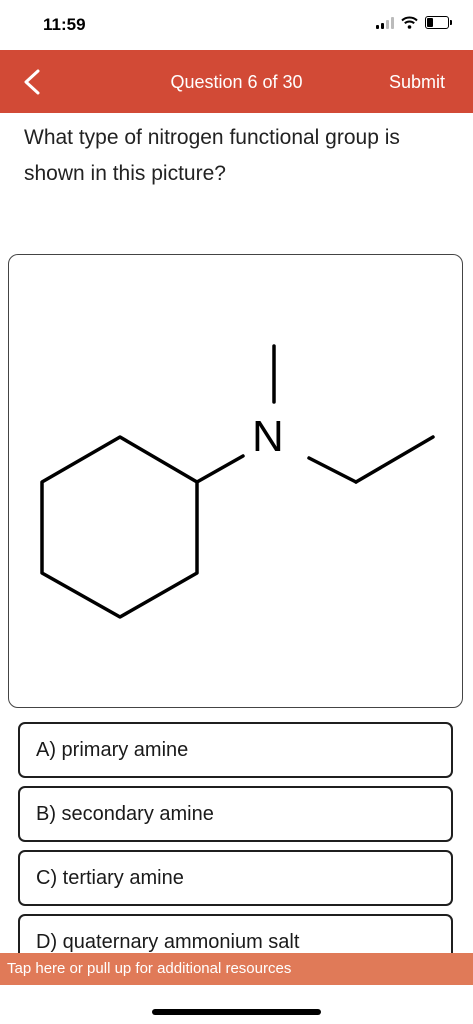  Describe the element at coordinates (220, 469) in the screenshot. I see `ring-to-nitrogen-bond` at that location.